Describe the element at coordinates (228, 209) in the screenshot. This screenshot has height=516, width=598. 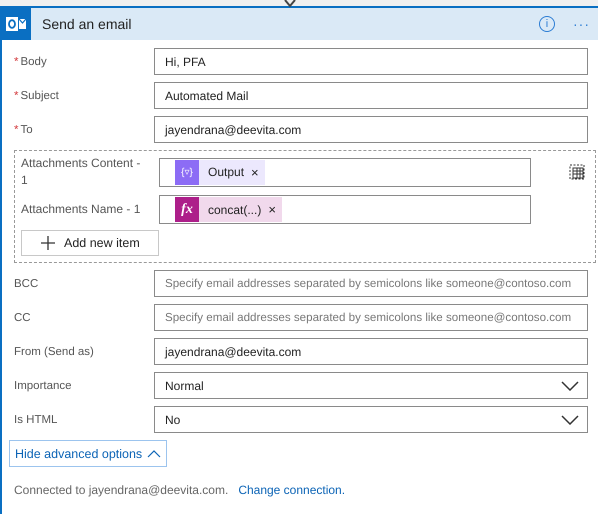
I see `token-chip: fx concat(...) ×` at that location.